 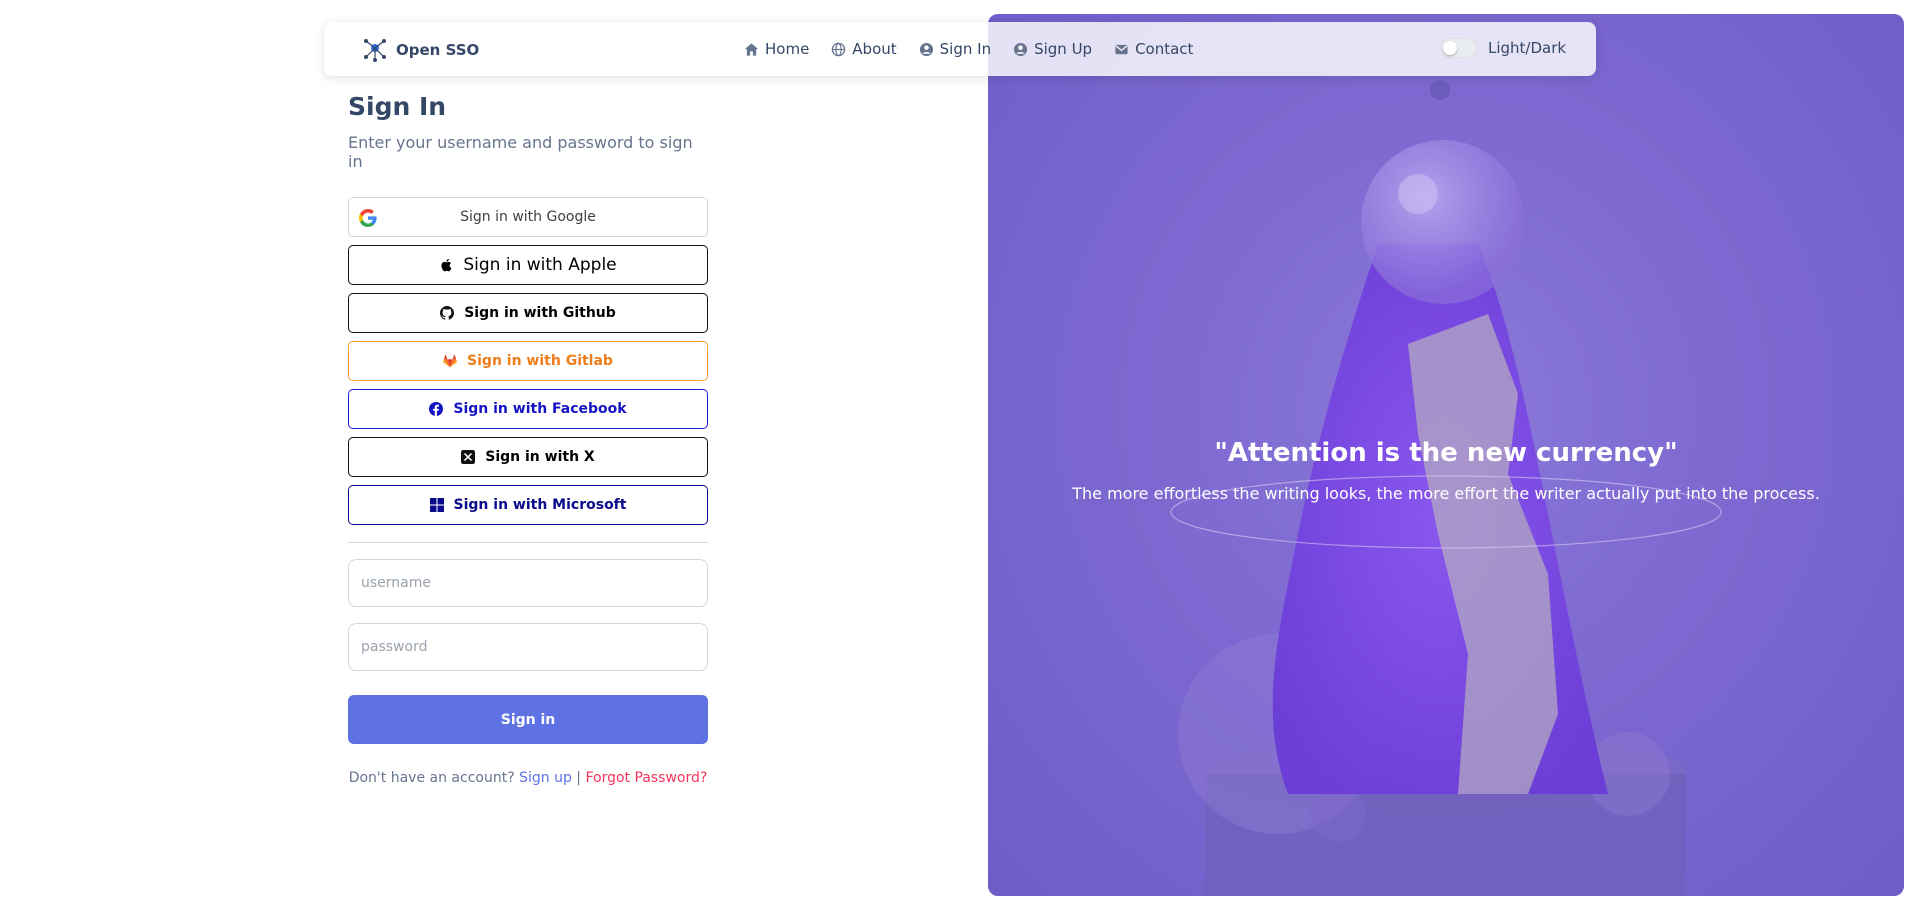 What do you see at coordinates (839, 49) in the screenshot?
I see `globe-icon` at bounding box center [839, 49].